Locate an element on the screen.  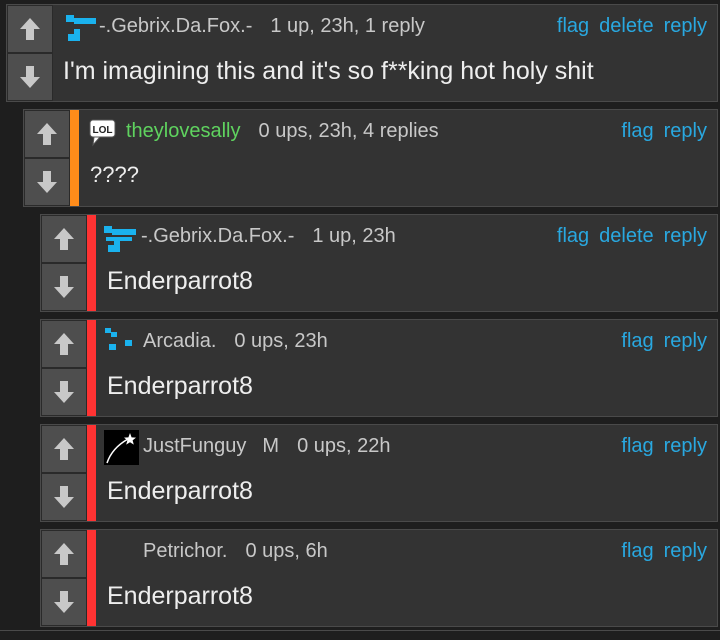
avatar-text: LOL is located at coordinates (103, 130).